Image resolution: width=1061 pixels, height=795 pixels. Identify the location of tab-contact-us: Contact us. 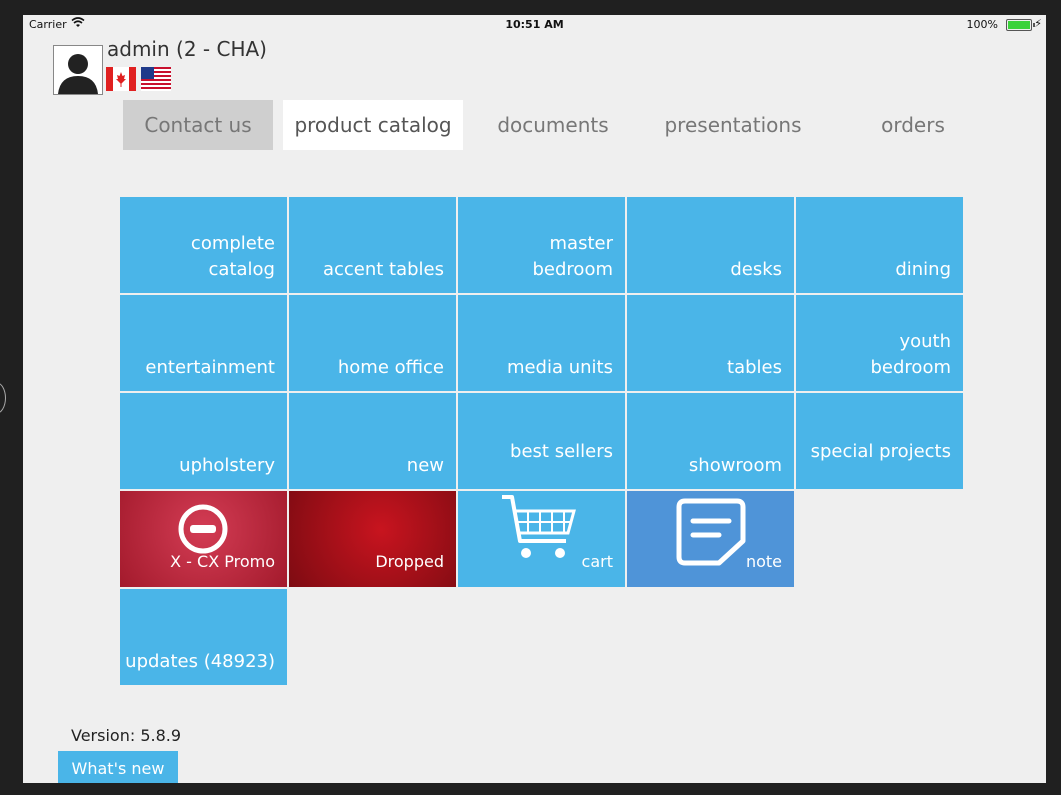
(198, 125).